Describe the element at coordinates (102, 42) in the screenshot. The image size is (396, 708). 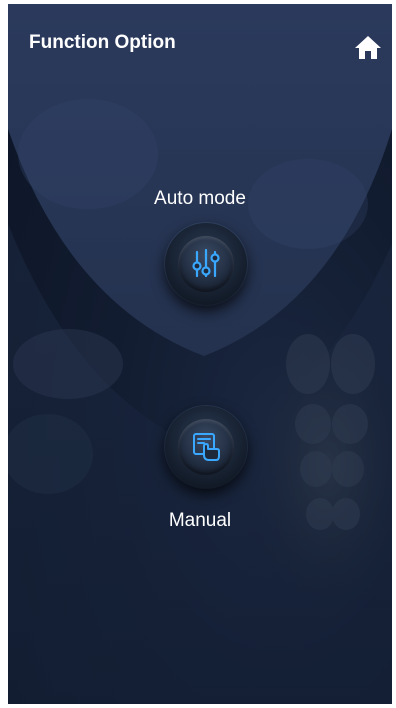
I see `page-title: Function Option` at that location.